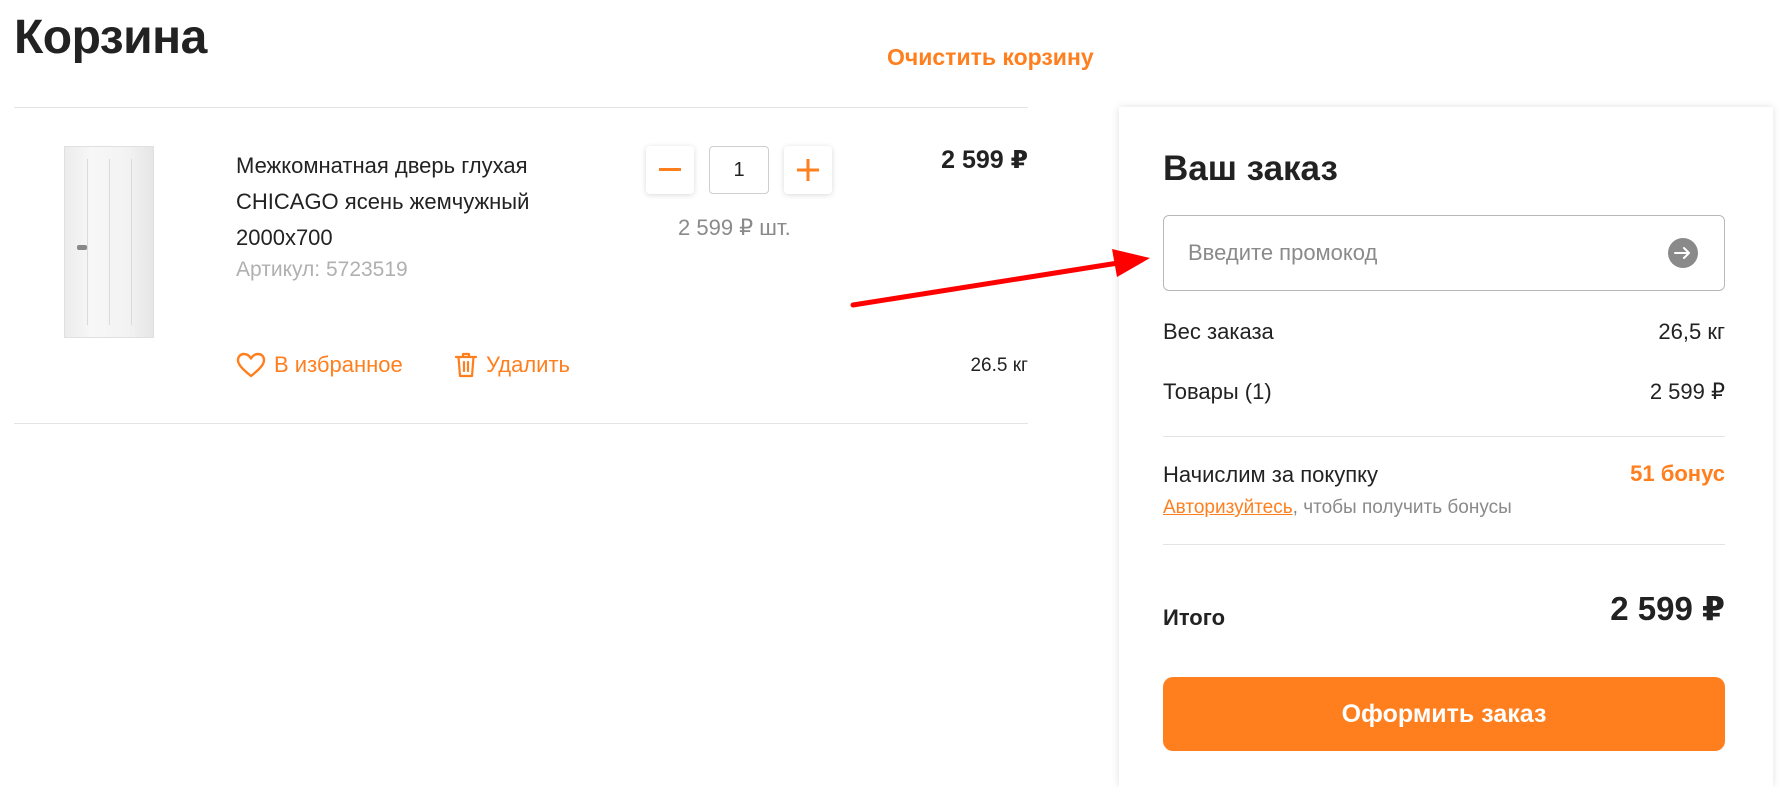 The image size is (1791, 787). I want to click on delete-item-button: Удалить, so click(512, 365).